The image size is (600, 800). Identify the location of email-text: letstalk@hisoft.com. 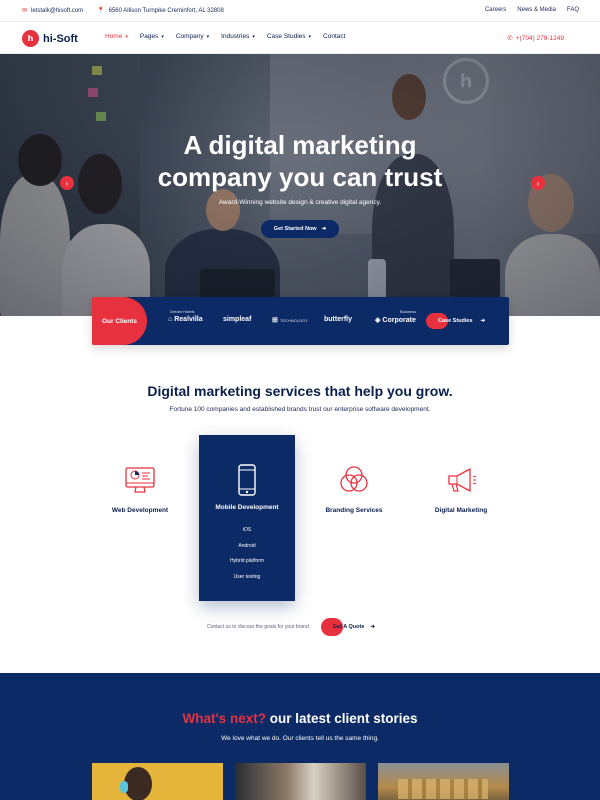
(57, 11).